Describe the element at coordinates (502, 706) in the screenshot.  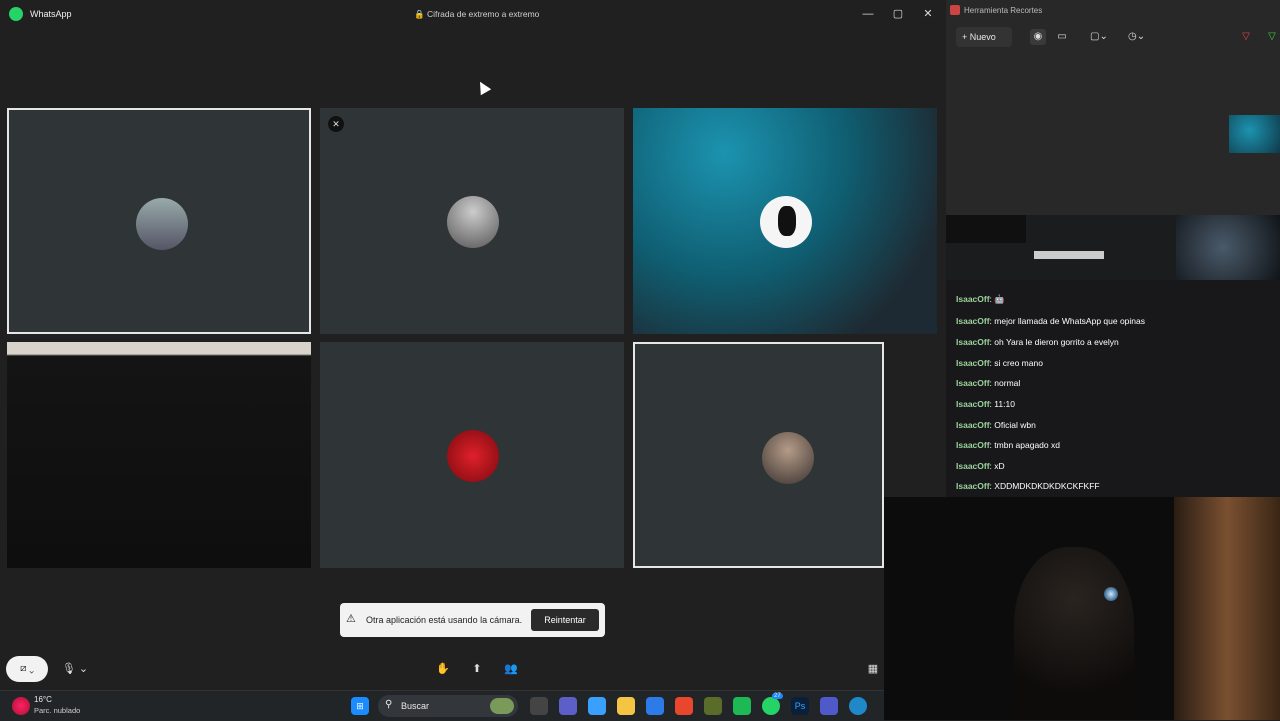
I see `search-highlight-icon` at that location.